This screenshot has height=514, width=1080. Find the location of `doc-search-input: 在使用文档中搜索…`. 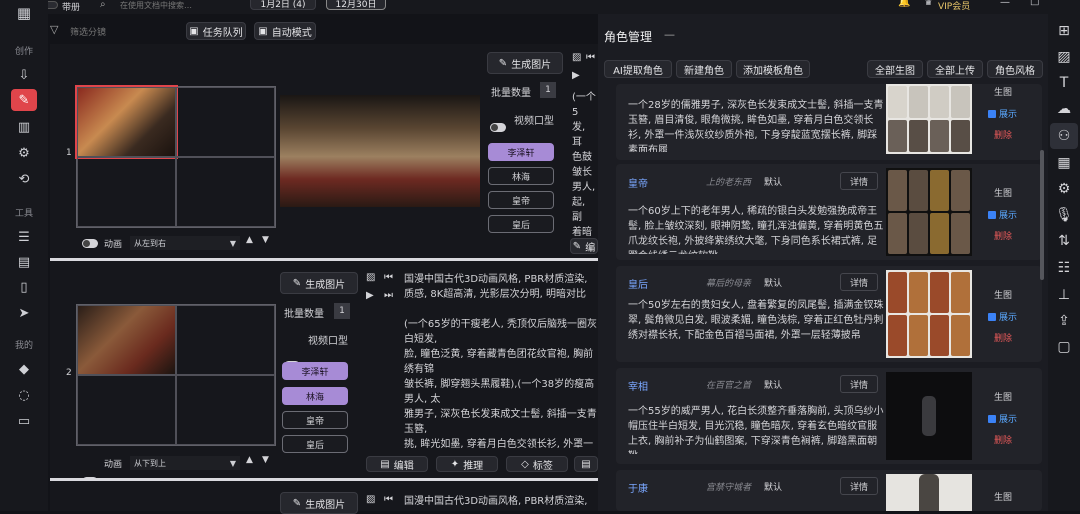

doc-search-input: 在使用文档中搜索… is located at coordinates (156, 5).